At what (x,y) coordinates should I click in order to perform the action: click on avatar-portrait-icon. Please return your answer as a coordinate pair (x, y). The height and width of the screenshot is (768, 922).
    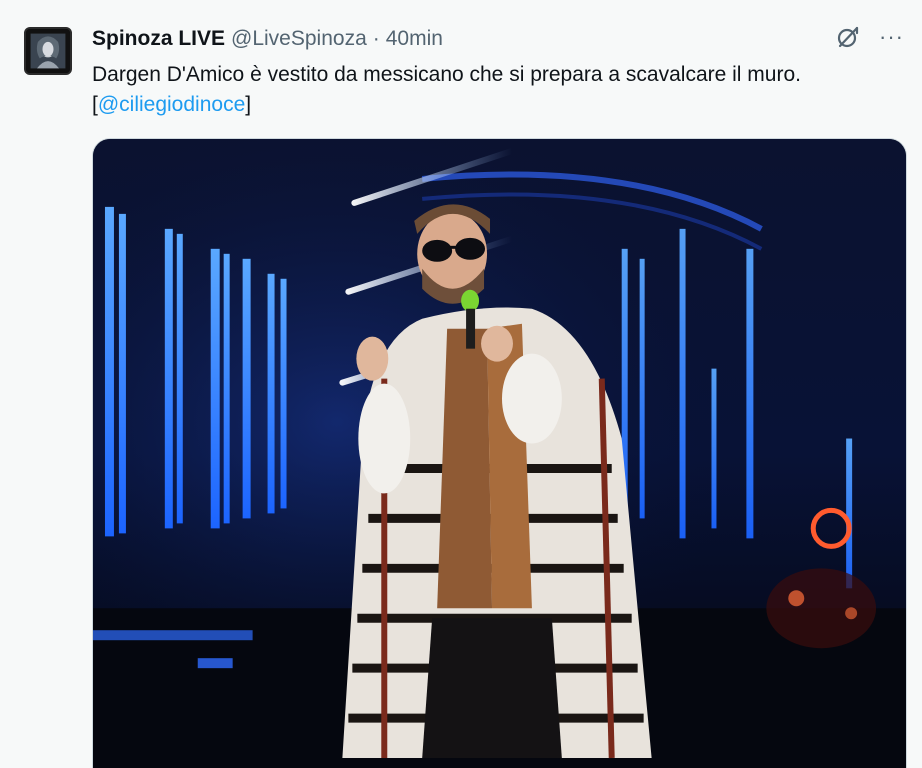
    Looking at the image, I should click on (48, 51).